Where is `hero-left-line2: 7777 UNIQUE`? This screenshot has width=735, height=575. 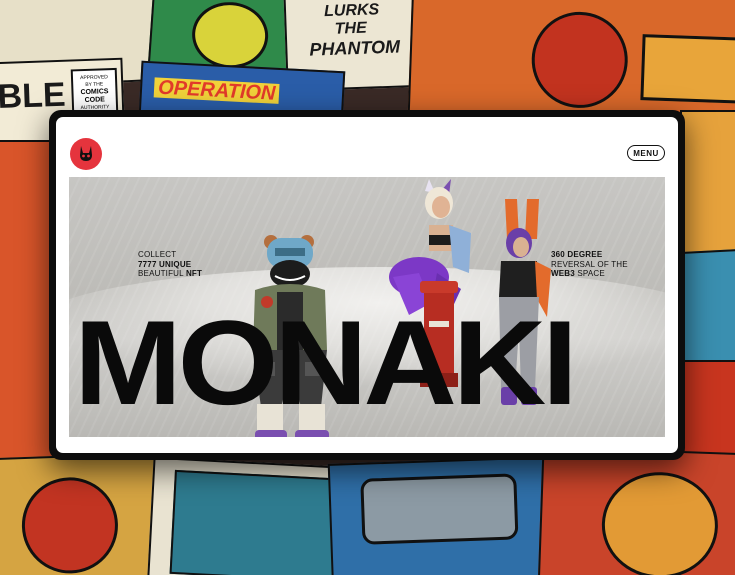
hero-left-line2: 7777 UNIQUE is located at coordinates (165, 264).